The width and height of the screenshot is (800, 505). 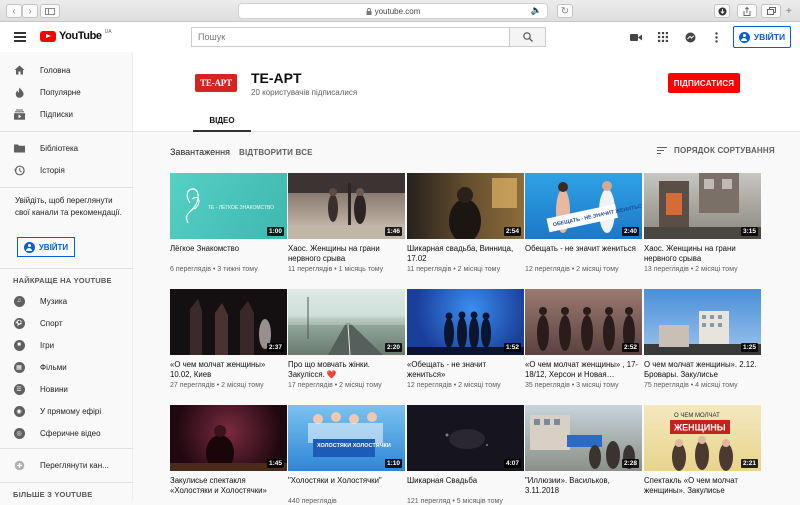 What do you see at coordinates (66, 389) in the screenshot?
I see `sidebar-item-news: ☰ Новини` at bounding box center [66, 389].